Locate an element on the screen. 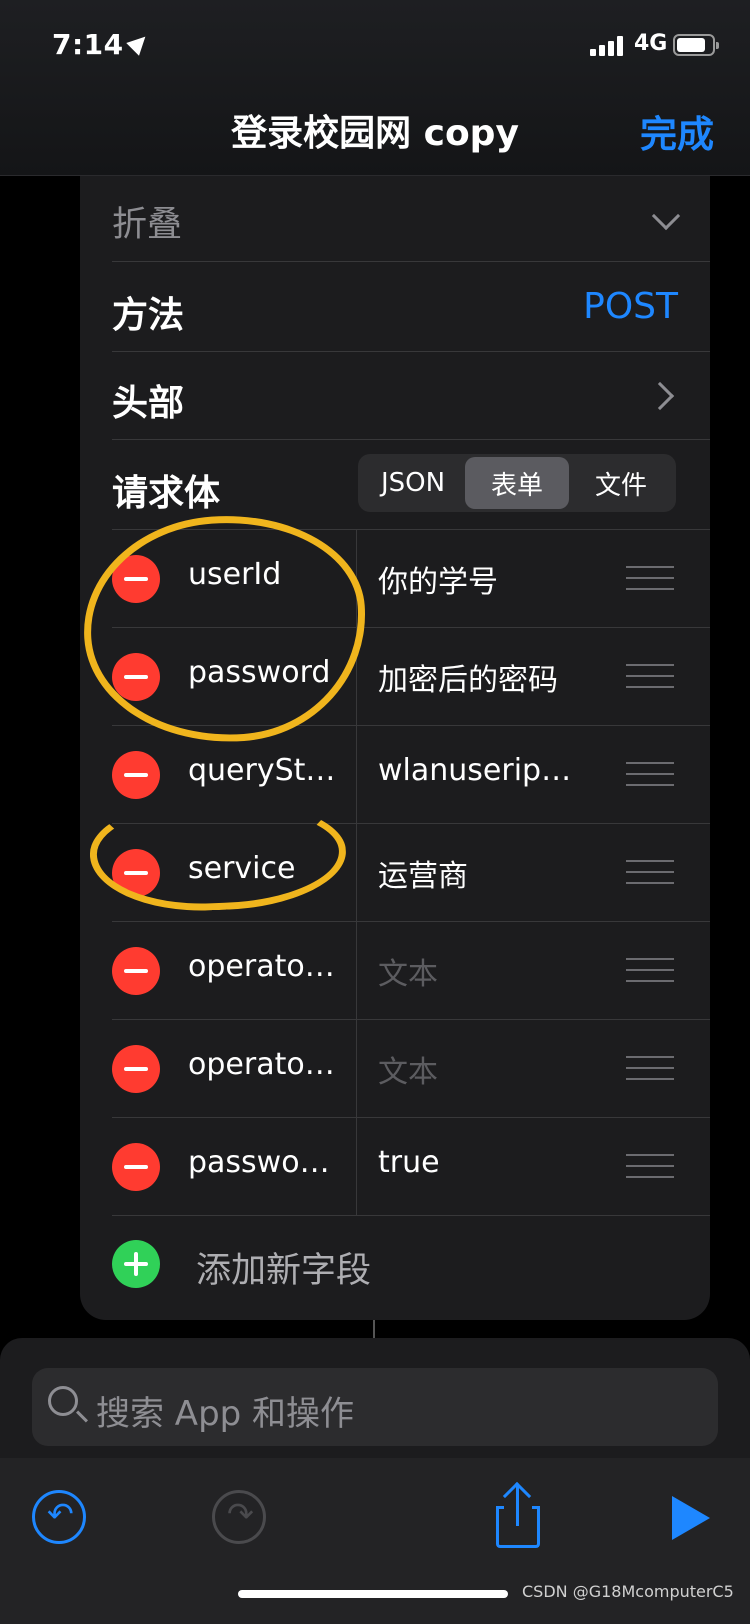 This screenshot has height=1624, width=750. field-value: 加密后的密码 is located at coordinates (488, 677).